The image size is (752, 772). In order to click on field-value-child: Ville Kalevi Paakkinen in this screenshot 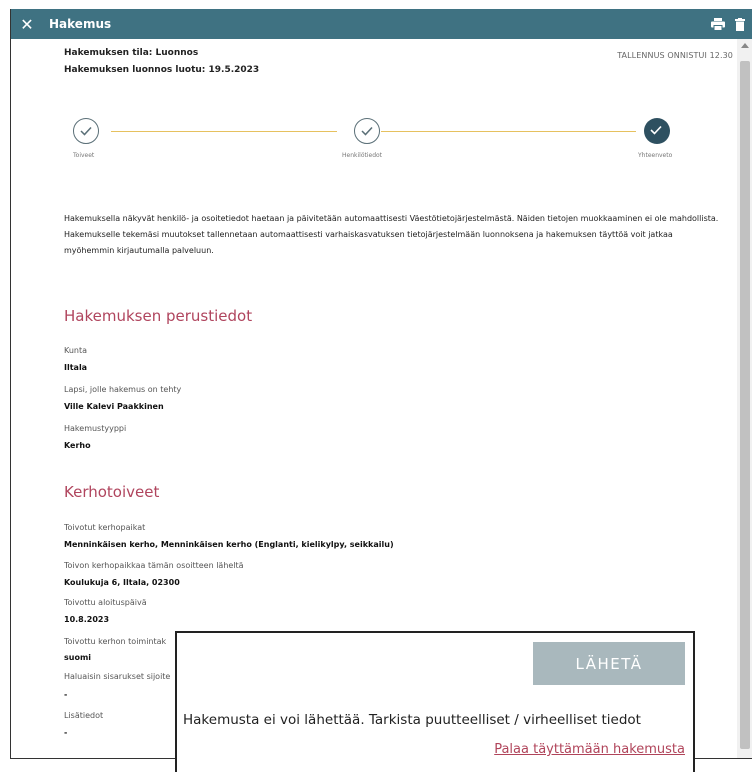, I will do `click(114, 406)`.